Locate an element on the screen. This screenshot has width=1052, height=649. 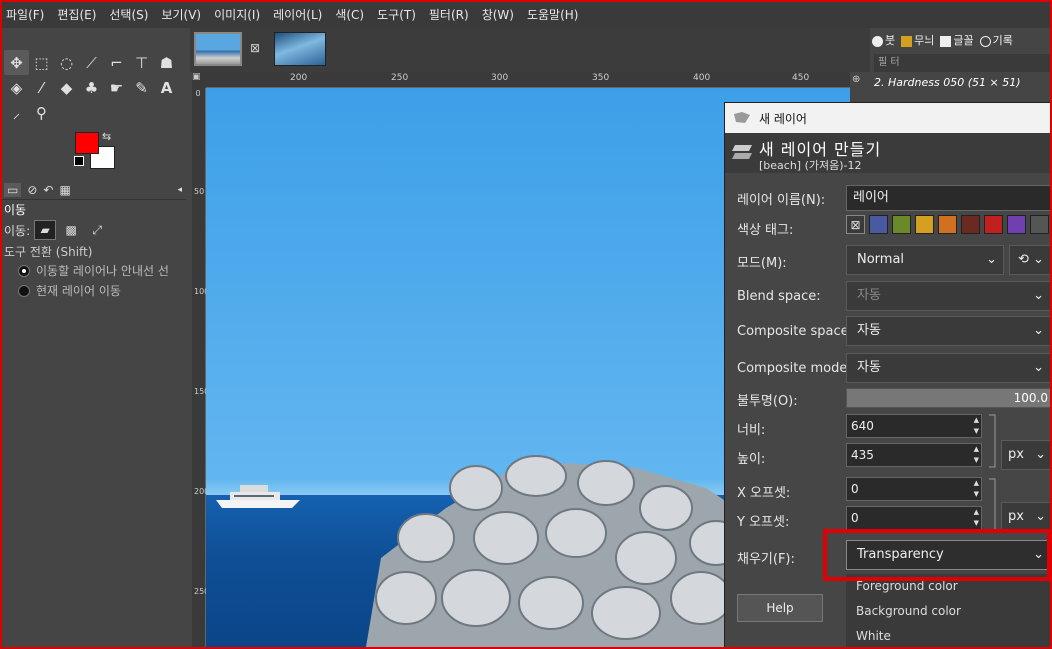
menu-edit: 편집(E) is located at coordinates (76, 14).